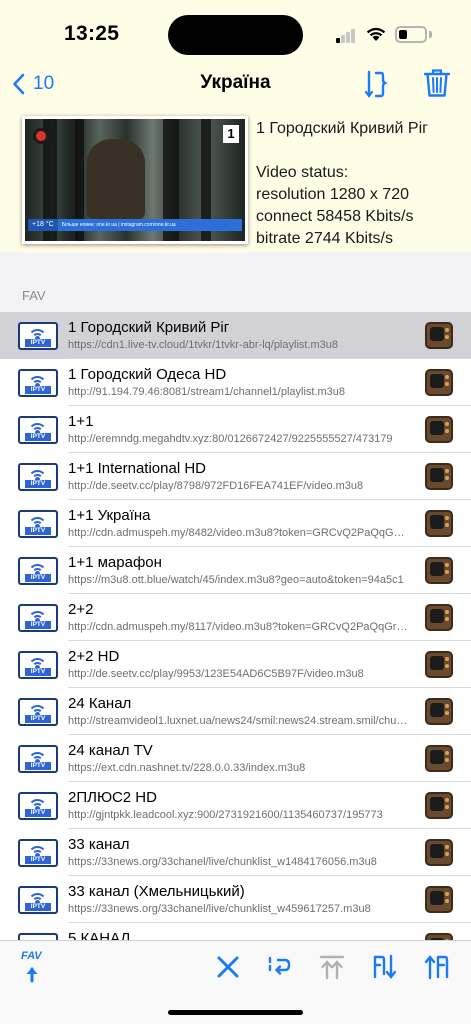  I want to click on section-label: FAV, so click(34, 295).